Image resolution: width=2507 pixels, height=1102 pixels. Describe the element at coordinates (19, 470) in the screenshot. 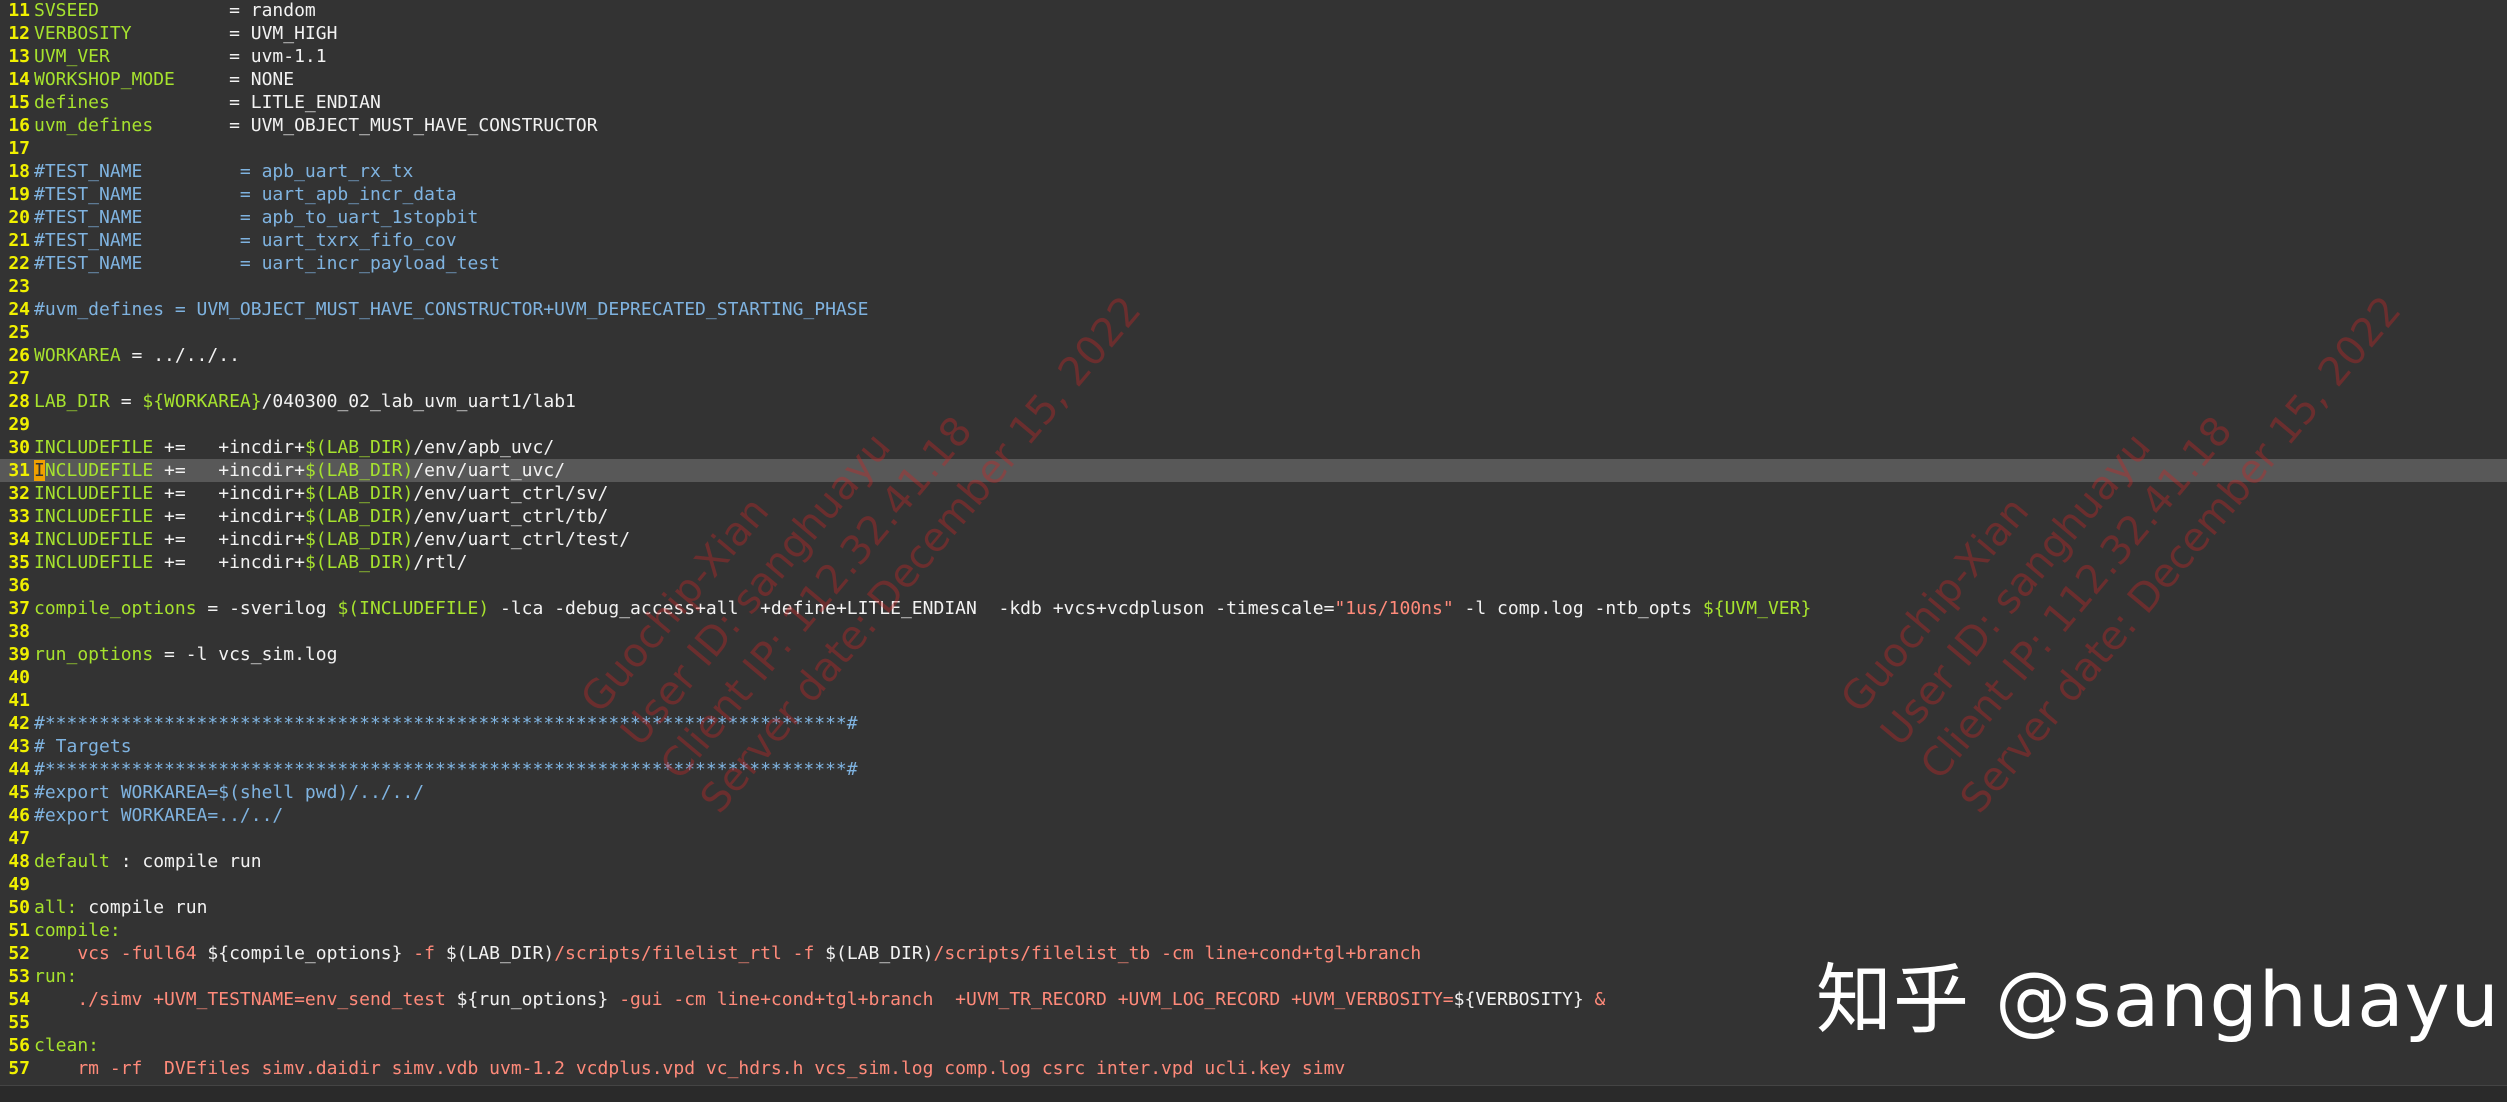

I see `line-number: 31` at that location.